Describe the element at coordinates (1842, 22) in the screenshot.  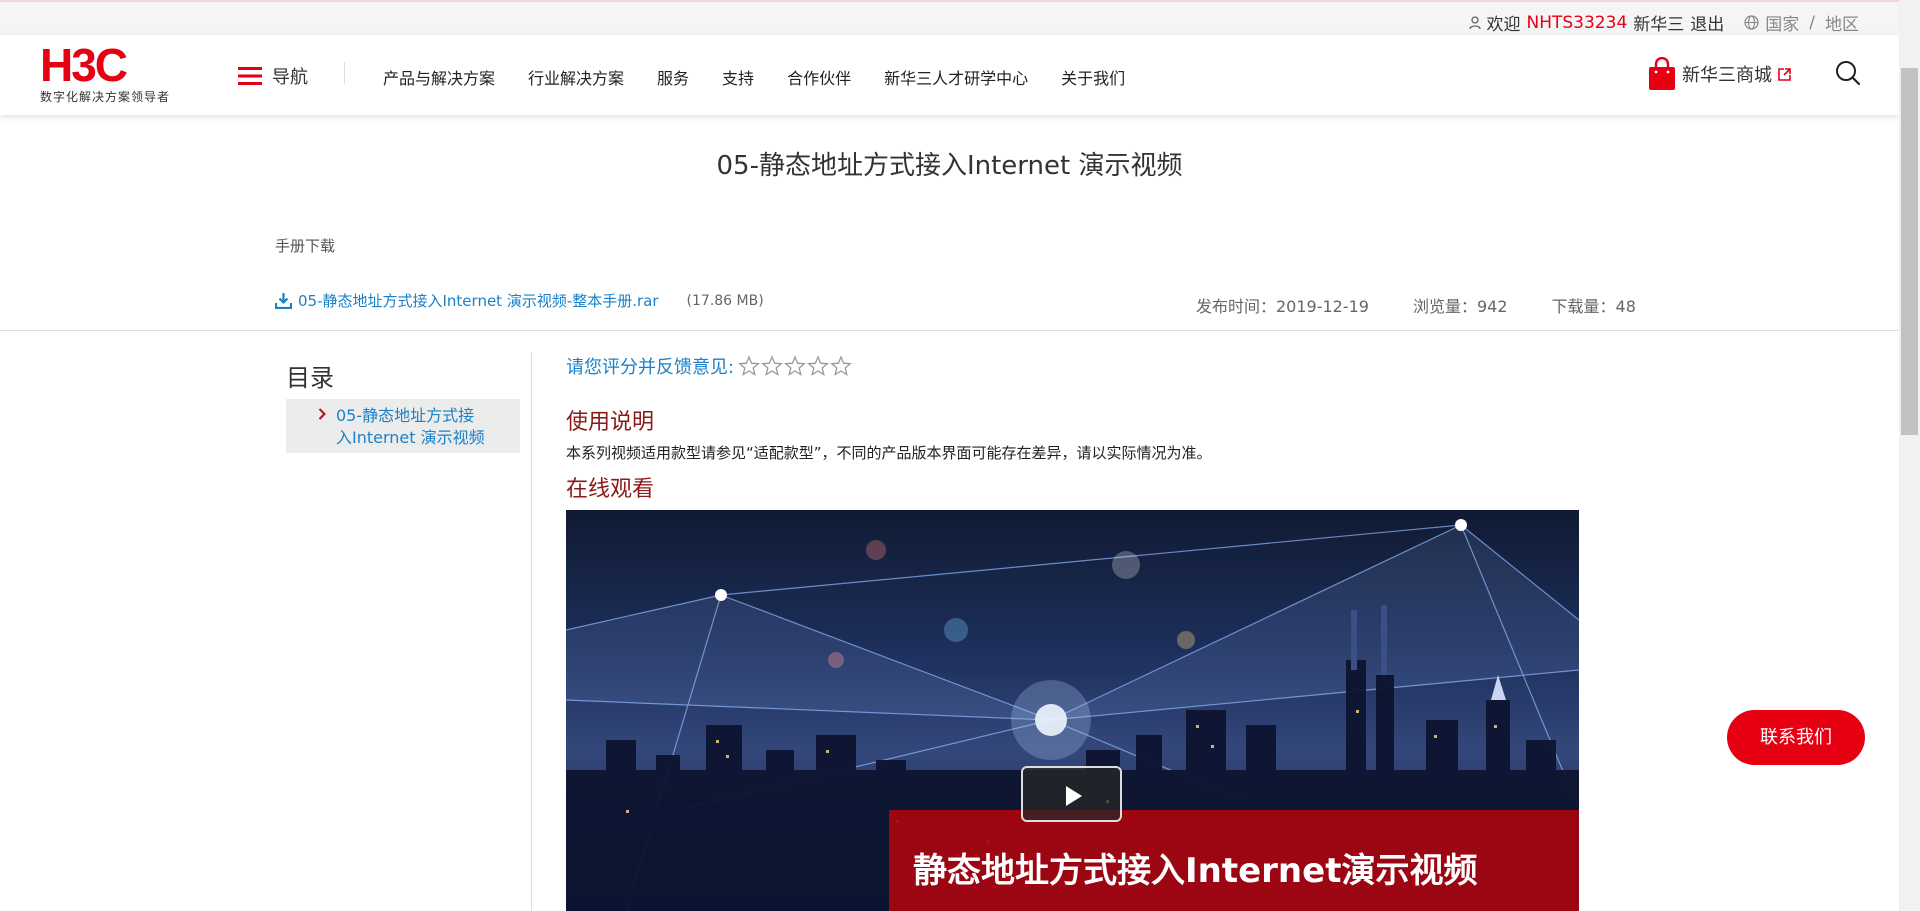
I see `region-link: 地区` at that location.